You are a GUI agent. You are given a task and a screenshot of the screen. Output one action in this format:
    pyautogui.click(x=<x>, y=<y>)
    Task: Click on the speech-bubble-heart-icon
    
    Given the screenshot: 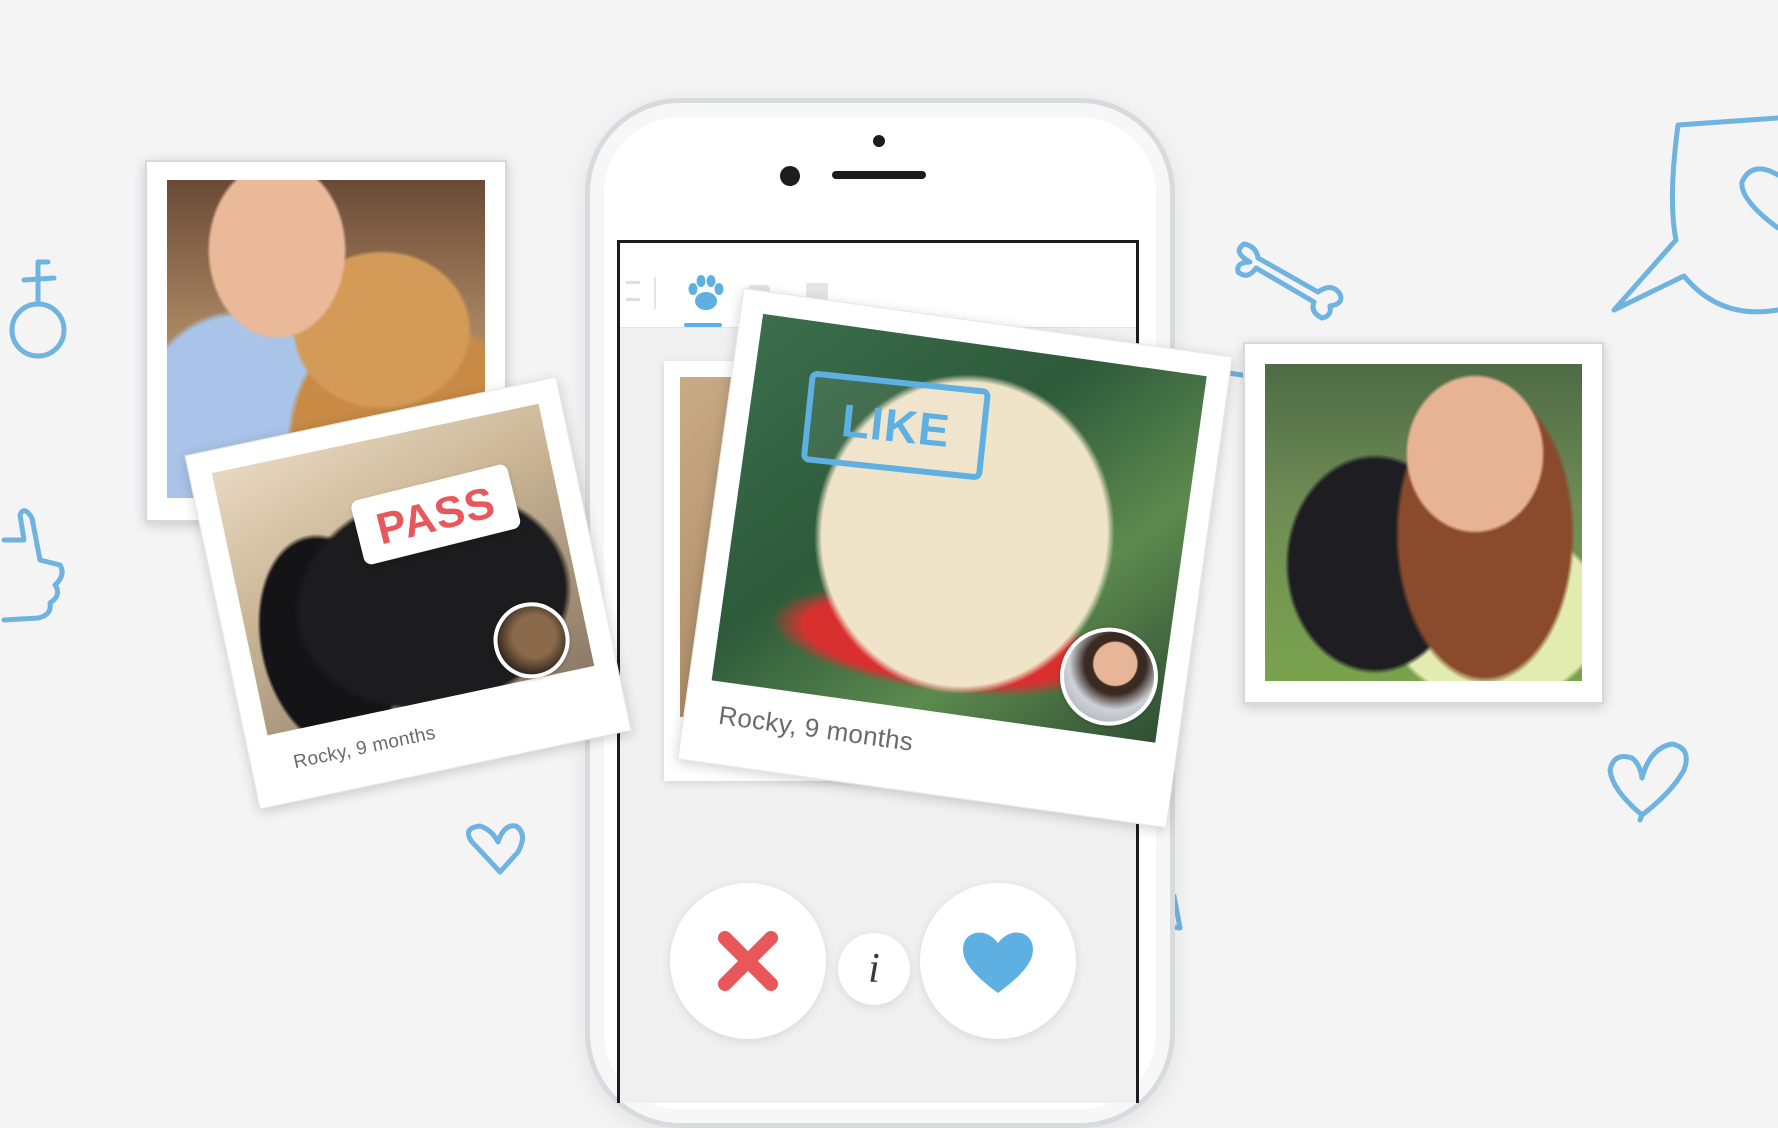 What is the action you would take?
    pyautogui.click(x=1694, y=215)
    